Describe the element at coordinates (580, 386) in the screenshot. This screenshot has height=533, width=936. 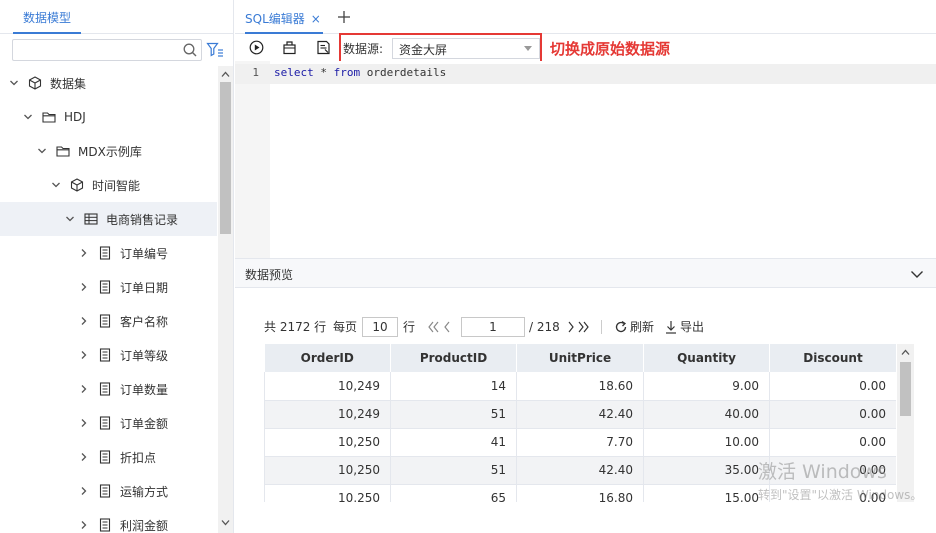
I see `table-row: 10,249 14 18.60 9.00 0.00` at that location.